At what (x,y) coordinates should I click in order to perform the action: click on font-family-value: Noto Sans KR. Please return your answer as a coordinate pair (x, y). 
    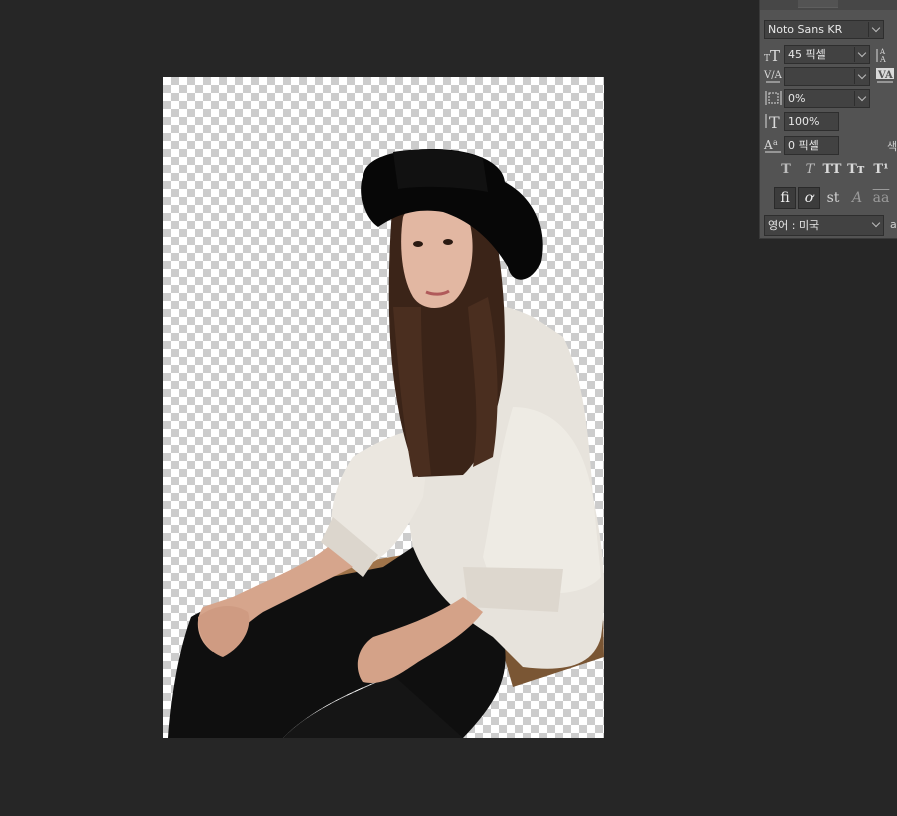
    Looking at the image, I should click on (805, 29).